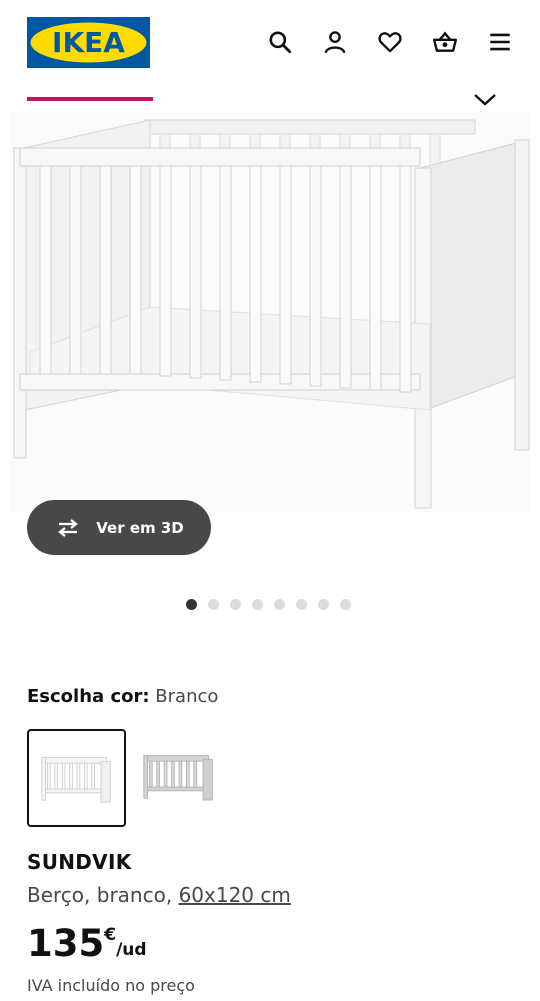 This screenshot has height=1001, width=540. What do you see at coordinates (111, 985) in the screenshot?
I see `vat-note: IVA incluído no preço` at bounding box center [111, 985].